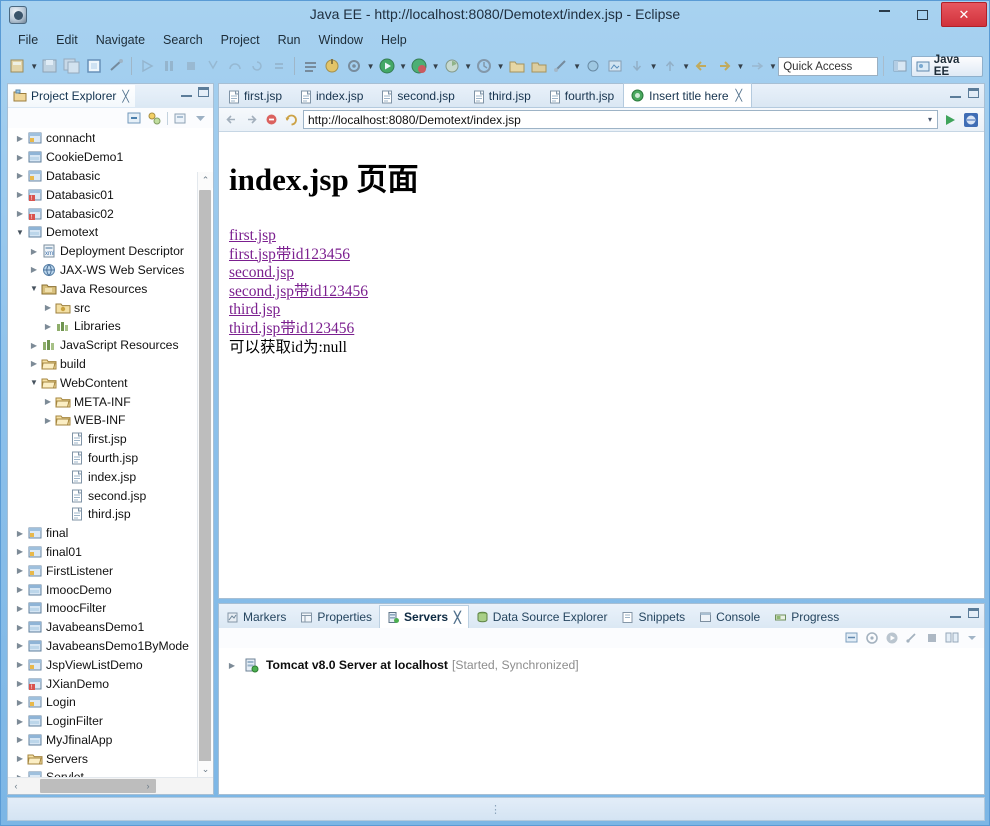 This screenshot has height=826, width=990. I want to click on run-icon, so click(387, 66).